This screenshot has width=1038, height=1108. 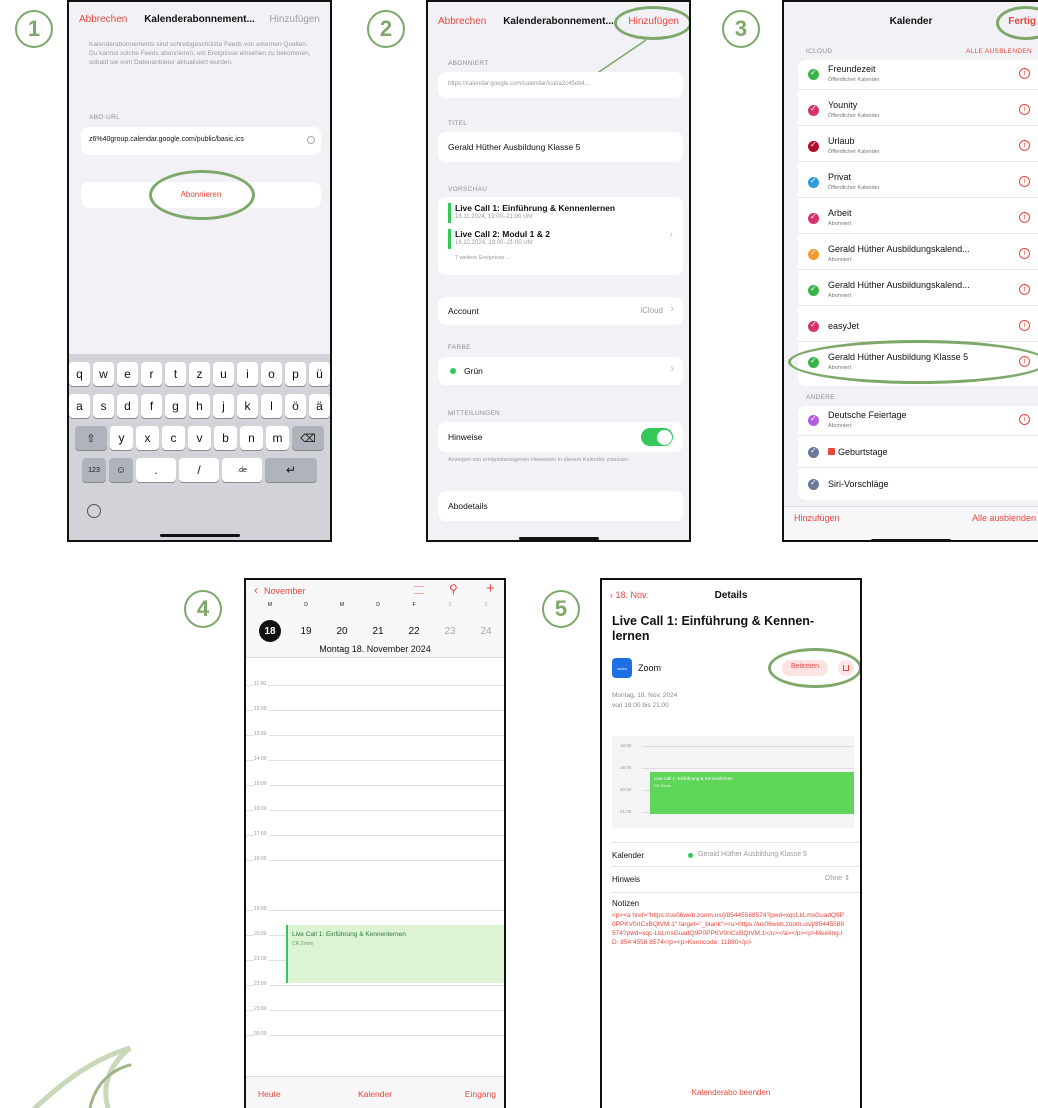 I want to click on key: j, so click(x=223, y=406).